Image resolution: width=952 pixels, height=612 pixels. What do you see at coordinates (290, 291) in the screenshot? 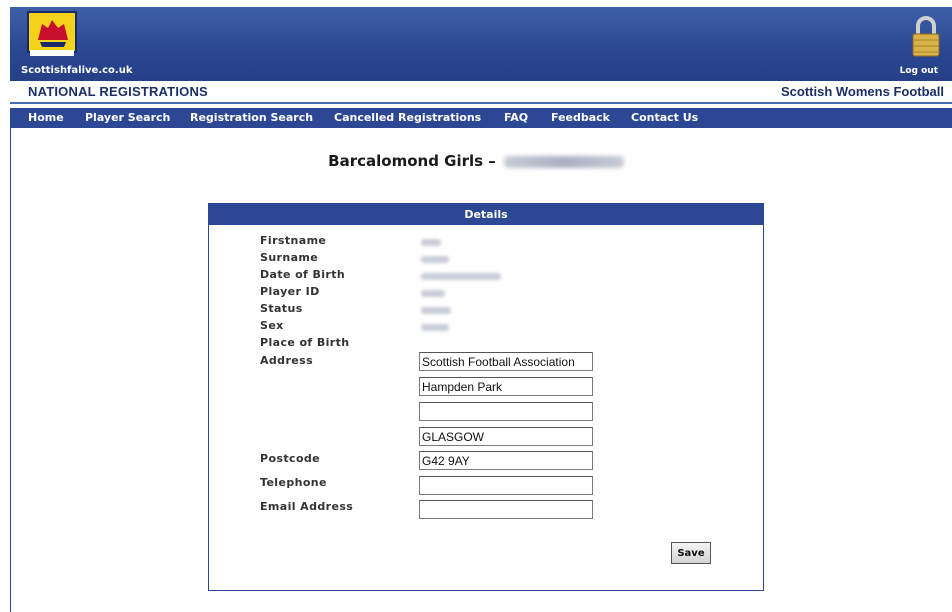
I see `label-player-id: Player ID` at bounding box center [290, 291].